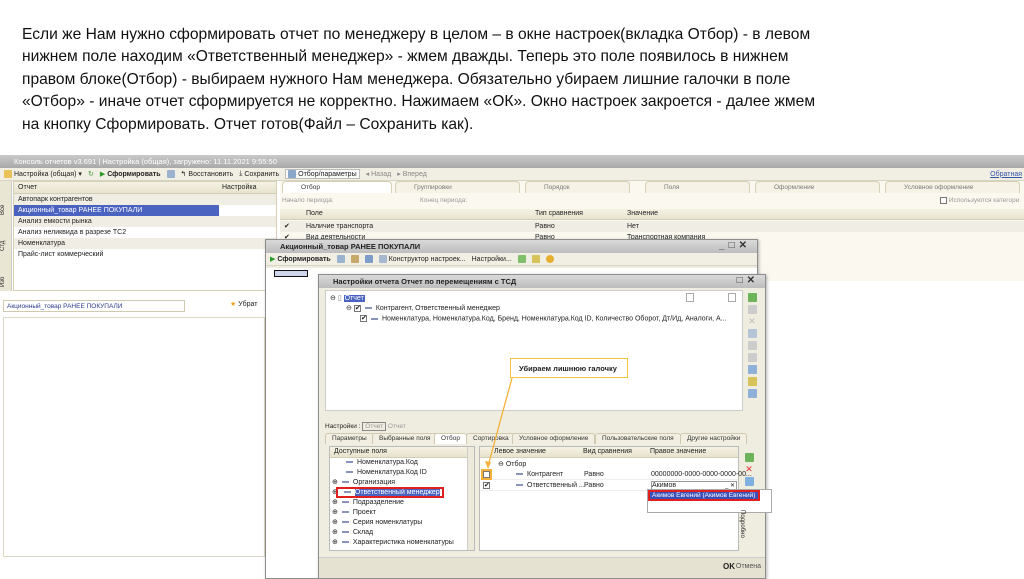 The height and width of the screenshot is (579, 1024). I want to click on filter-icon, so click(292, 174).